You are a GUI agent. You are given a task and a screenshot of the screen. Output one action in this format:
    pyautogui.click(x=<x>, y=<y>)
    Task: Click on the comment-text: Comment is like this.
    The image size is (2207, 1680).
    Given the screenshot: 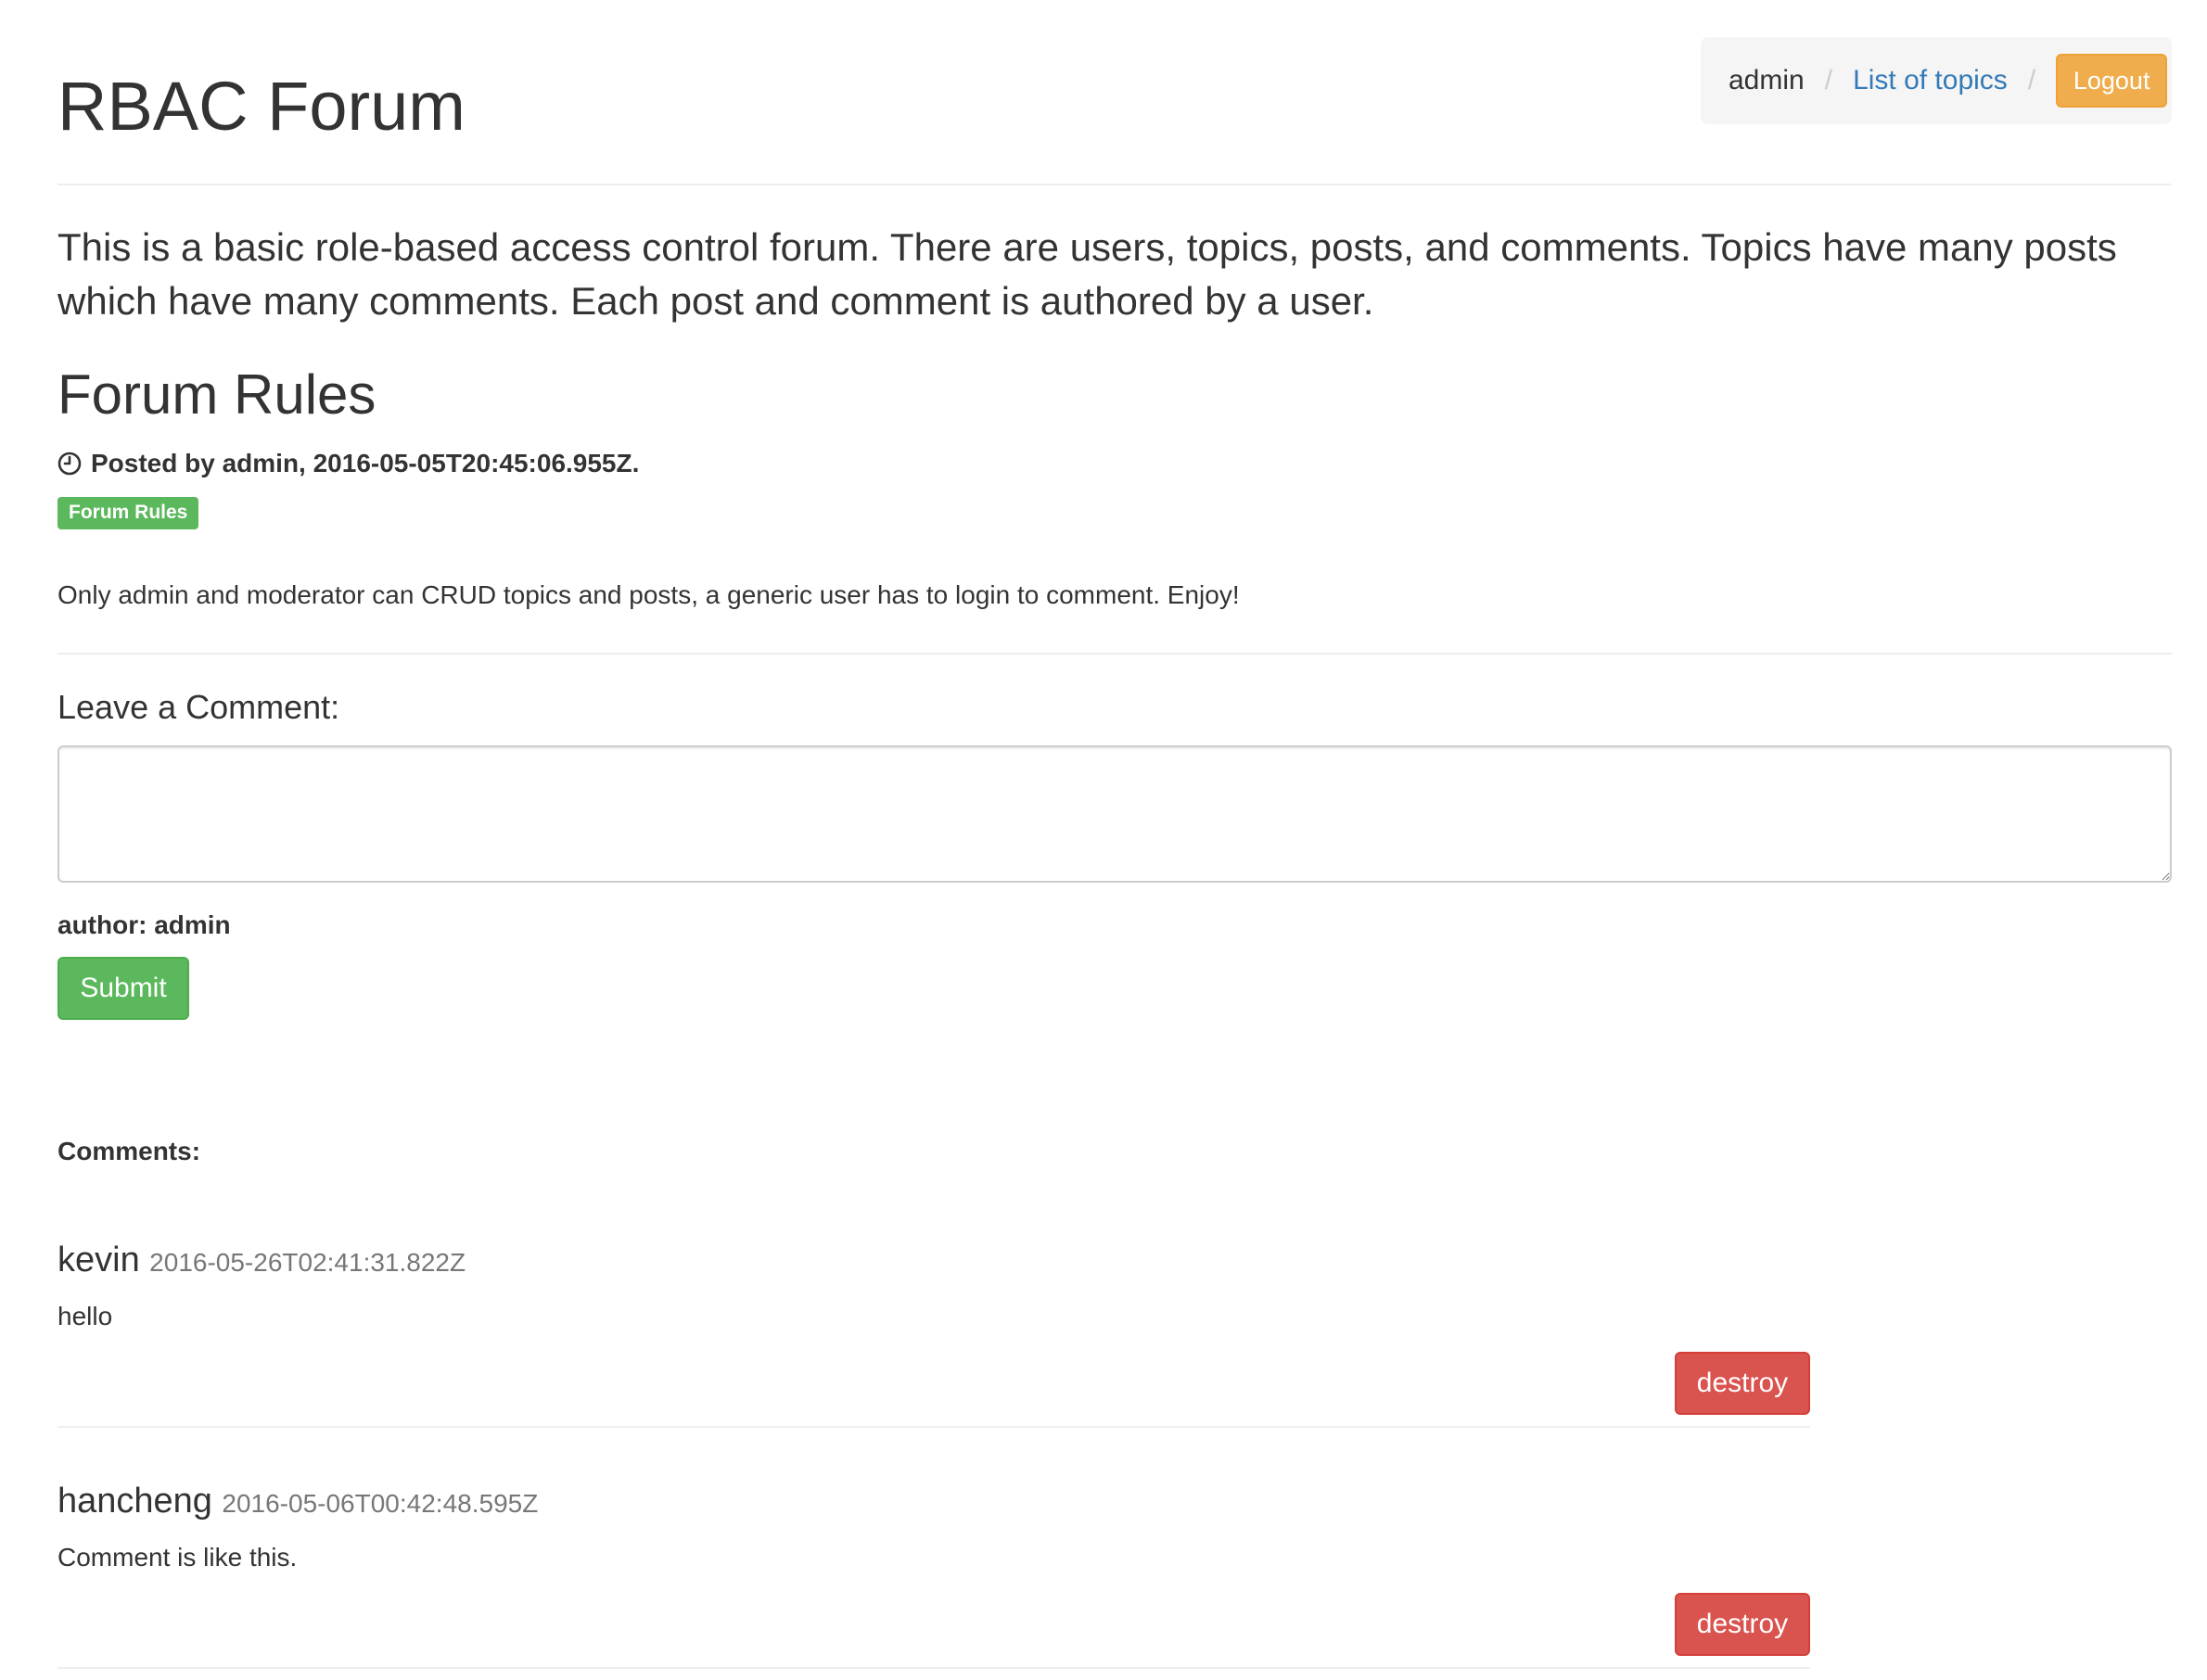 What is the action you would take?
    pyautogui.click(x=178, y=1557)
    